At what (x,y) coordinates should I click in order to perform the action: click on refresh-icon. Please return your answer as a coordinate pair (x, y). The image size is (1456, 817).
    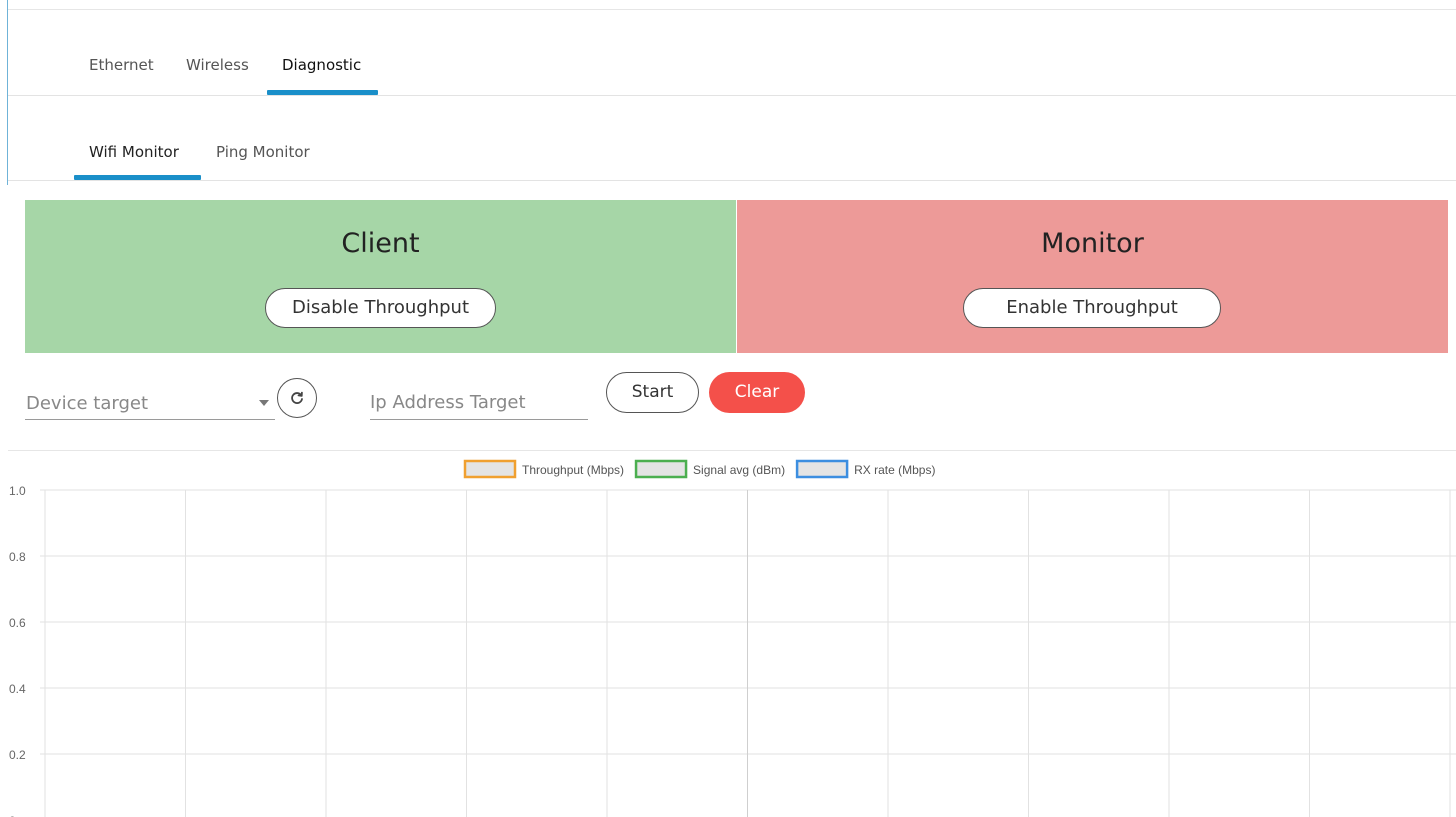
    Looking at the image, I should click on (297, 397).